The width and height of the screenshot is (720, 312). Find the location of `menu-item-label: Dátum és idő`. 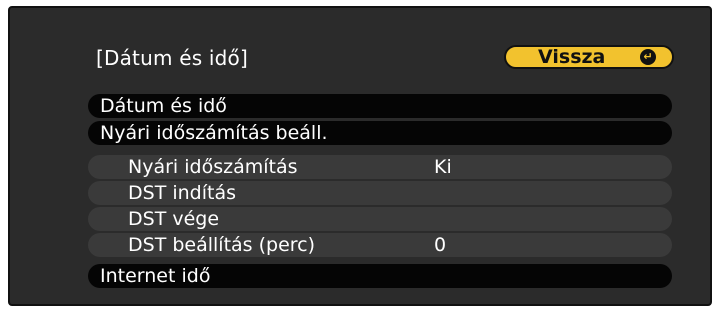

menu-item-label: Dátum és idő is located at coordinates (163, 106).